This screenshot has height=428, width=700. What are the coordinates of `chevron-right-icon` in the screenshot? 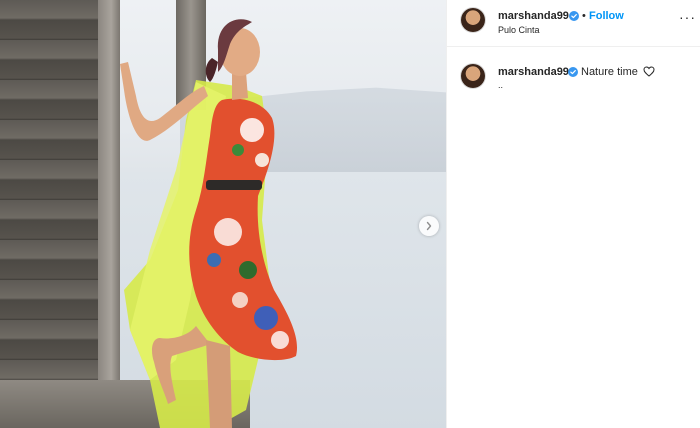 It's located at (429, 226).